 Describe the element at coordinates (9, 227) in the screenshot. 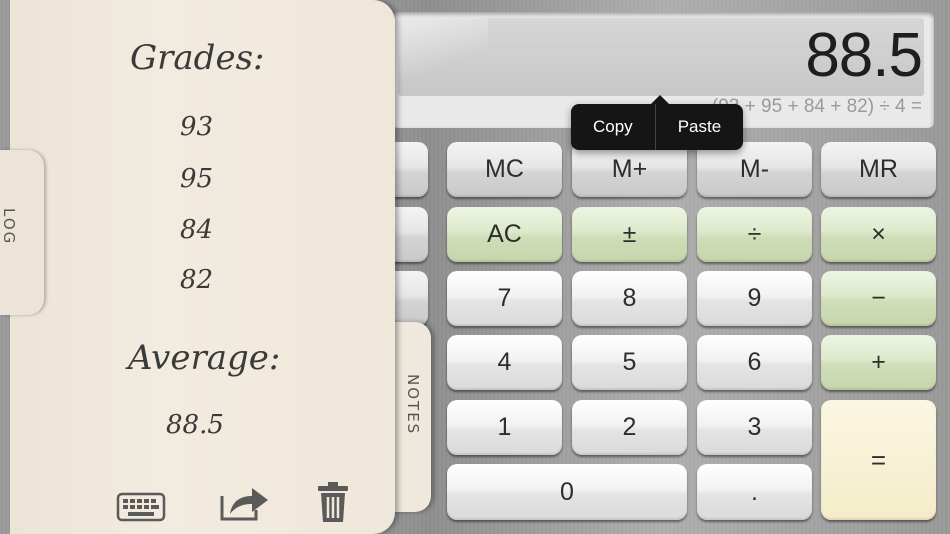

I see `log-tab-label: LOG` at that location.